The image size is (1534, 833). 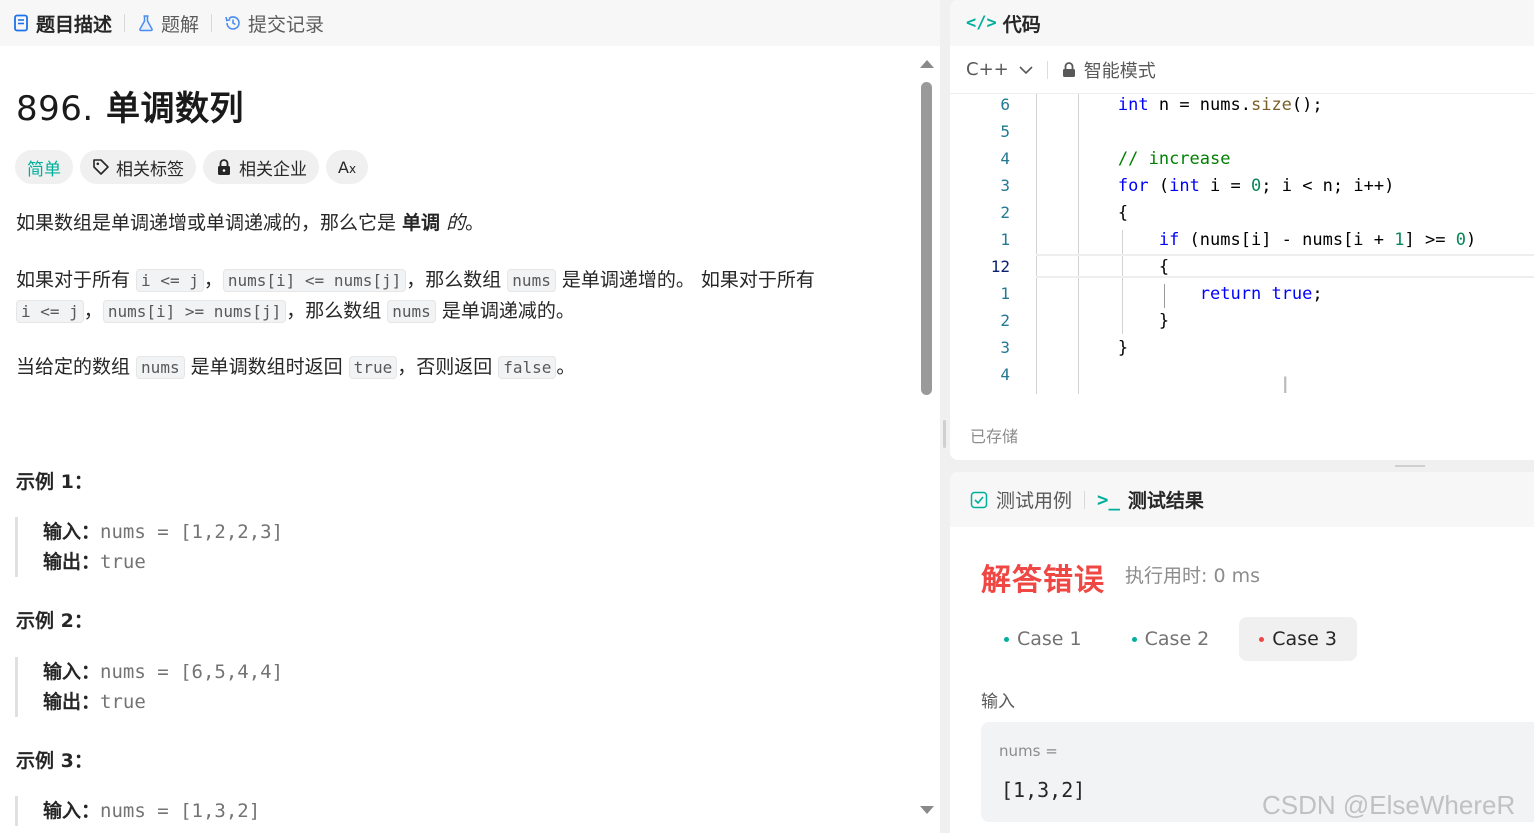 I want to click on tab-testcases: 测试用例, so click(x=1021, y=499).